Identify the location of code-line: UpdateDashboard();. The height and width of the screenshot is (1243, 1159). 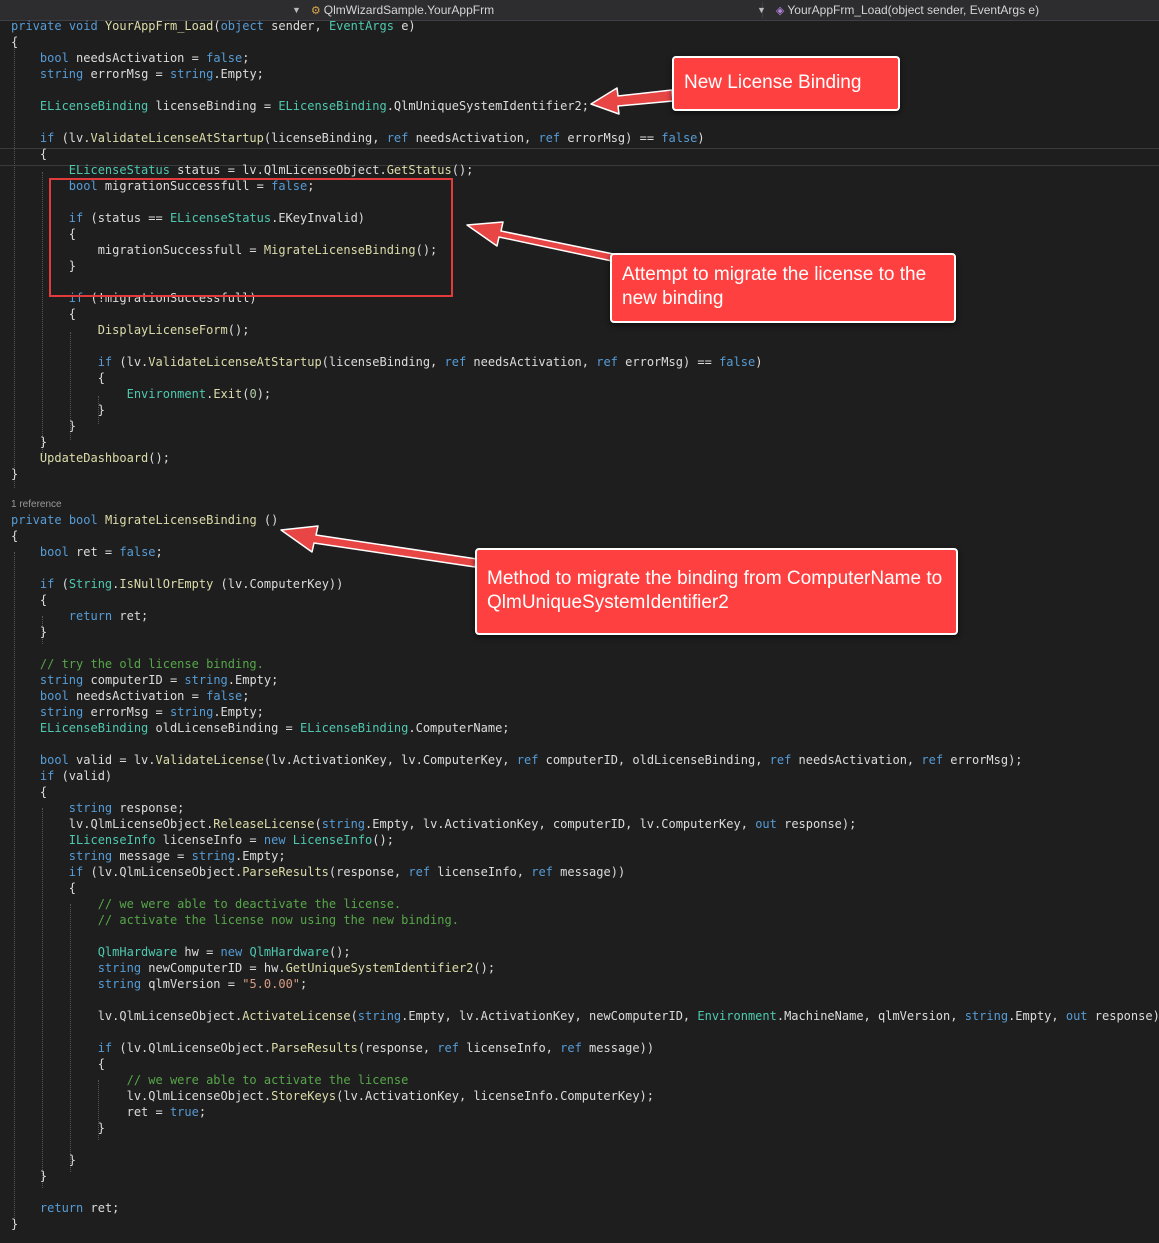
(104, 458).